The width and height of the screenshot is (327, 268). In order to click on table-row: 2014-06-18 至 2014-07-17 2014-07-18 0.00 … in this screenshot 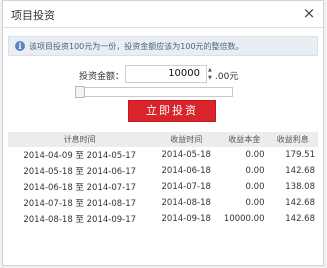, I will do `click(163, 187)`.